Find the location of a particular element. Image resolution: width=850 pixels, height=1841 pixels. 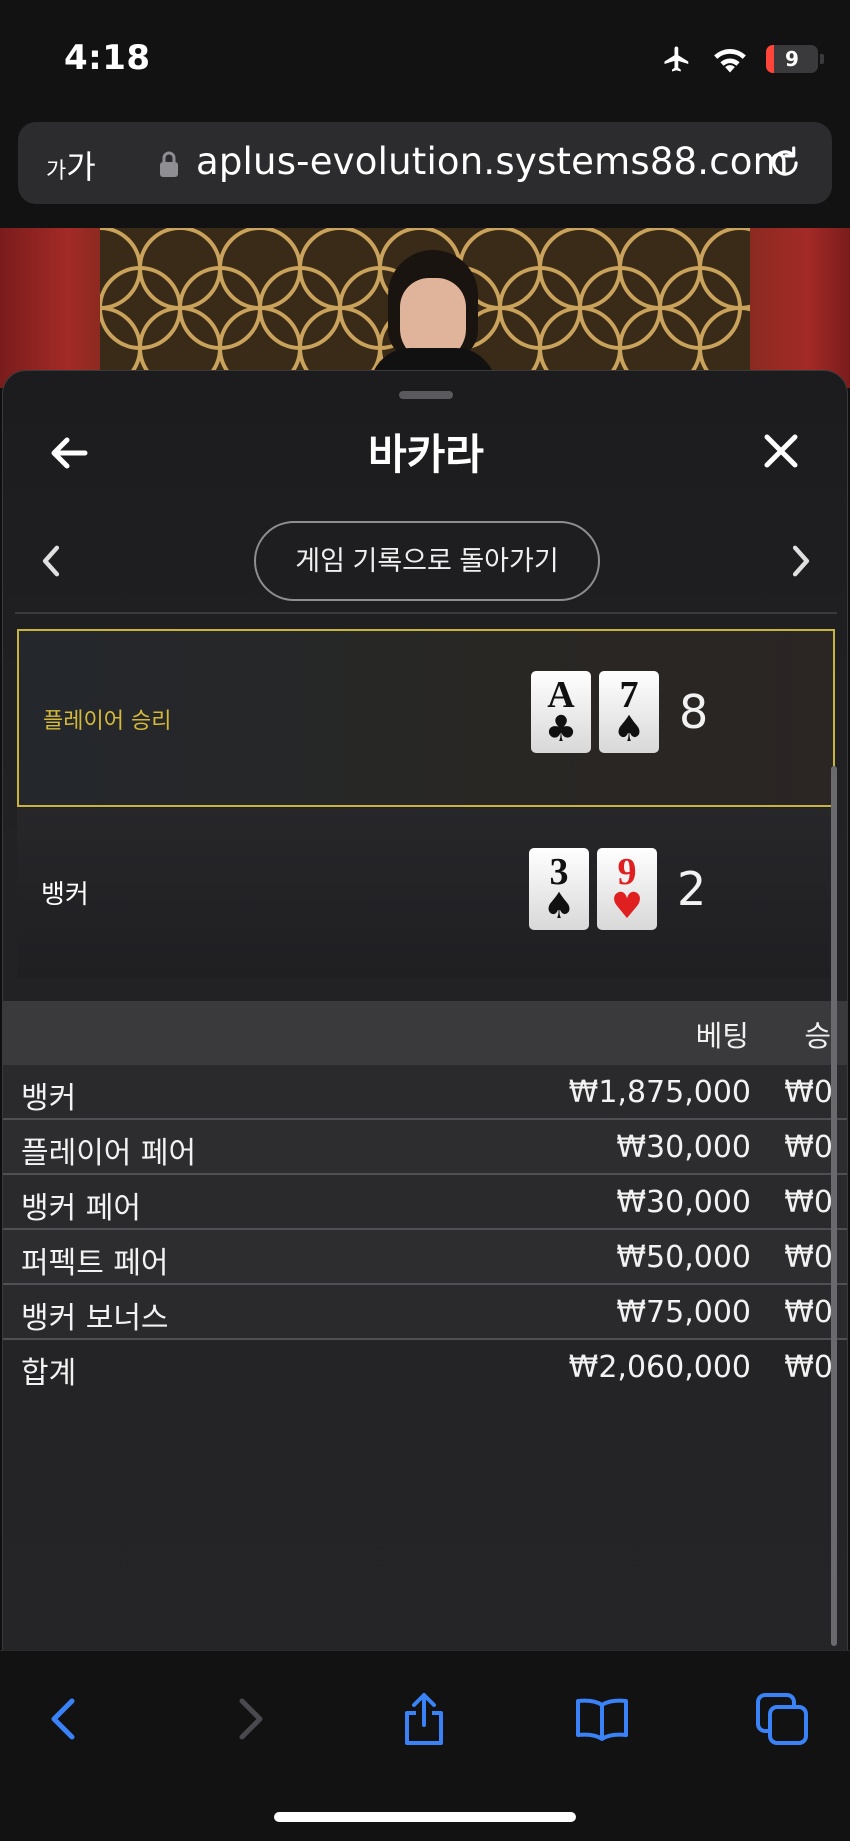

back-to-history-button: 게임 기록으로 돌아가기 is located at coordinates (427, 561).